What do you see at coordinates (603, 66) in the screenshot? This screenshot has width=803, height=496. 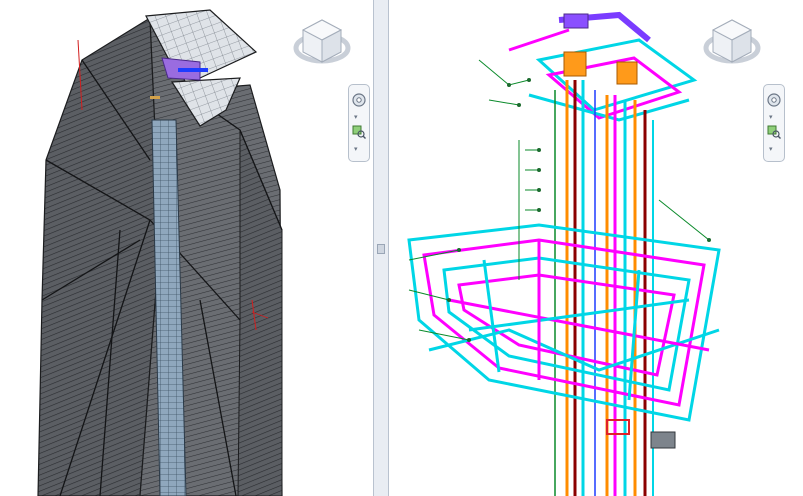 I see `plant-room-ducts` at bounding box center [603, 66].